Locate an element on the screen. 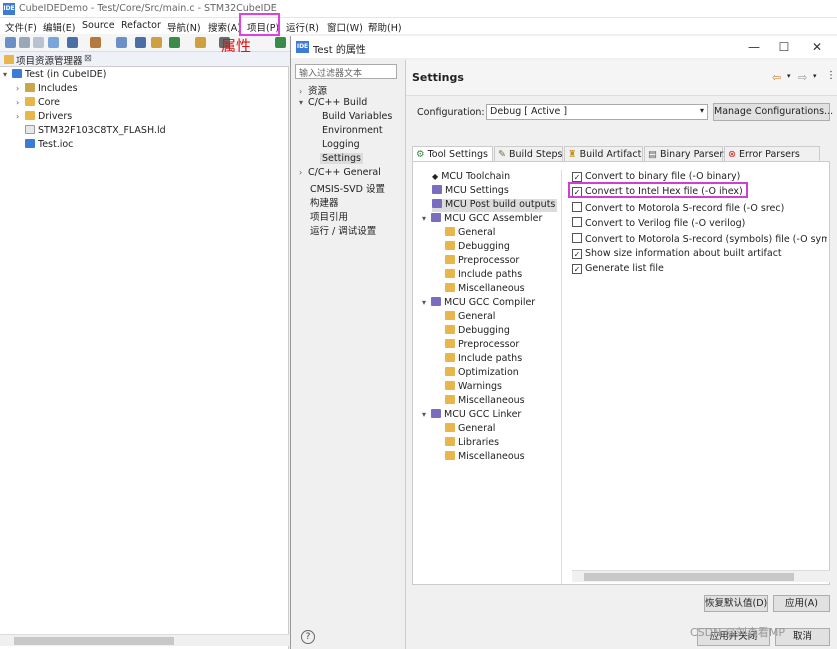 The image size is (837, 649). tree-asm-preprocessor: Preprocessor is located at coordinates (482, 261).